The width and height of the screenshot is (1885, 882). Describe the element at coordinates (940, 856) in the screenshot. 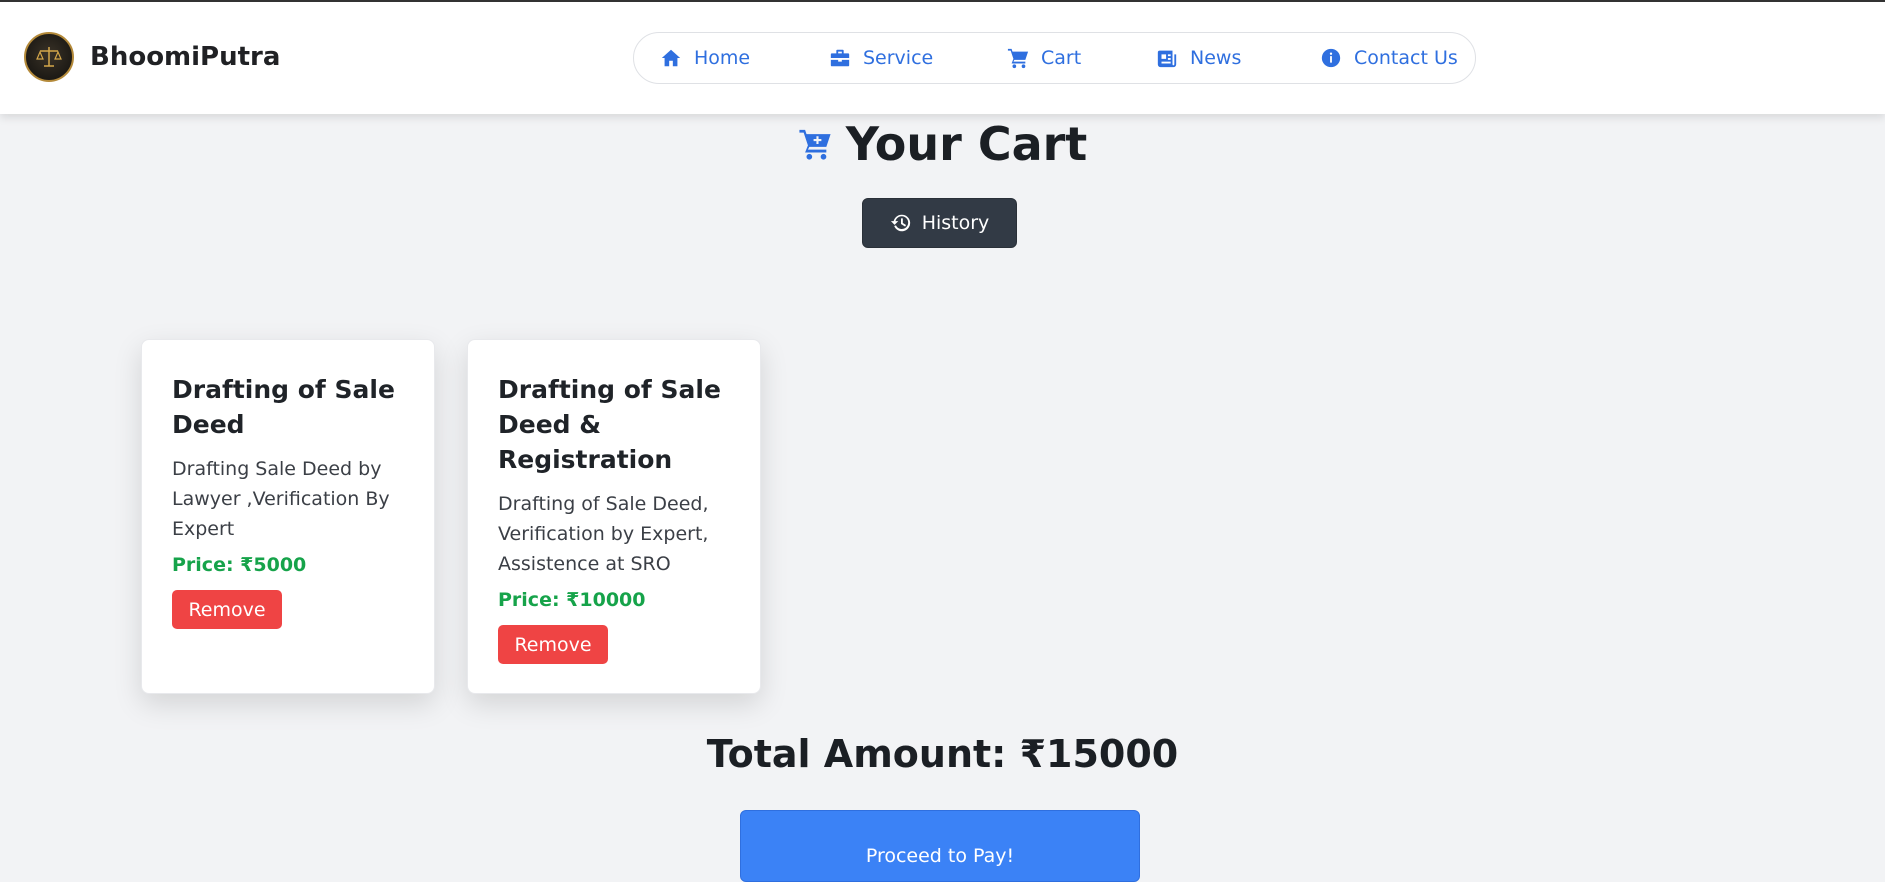

I see `pay-button-label: Proceed to Pay!` at that location.